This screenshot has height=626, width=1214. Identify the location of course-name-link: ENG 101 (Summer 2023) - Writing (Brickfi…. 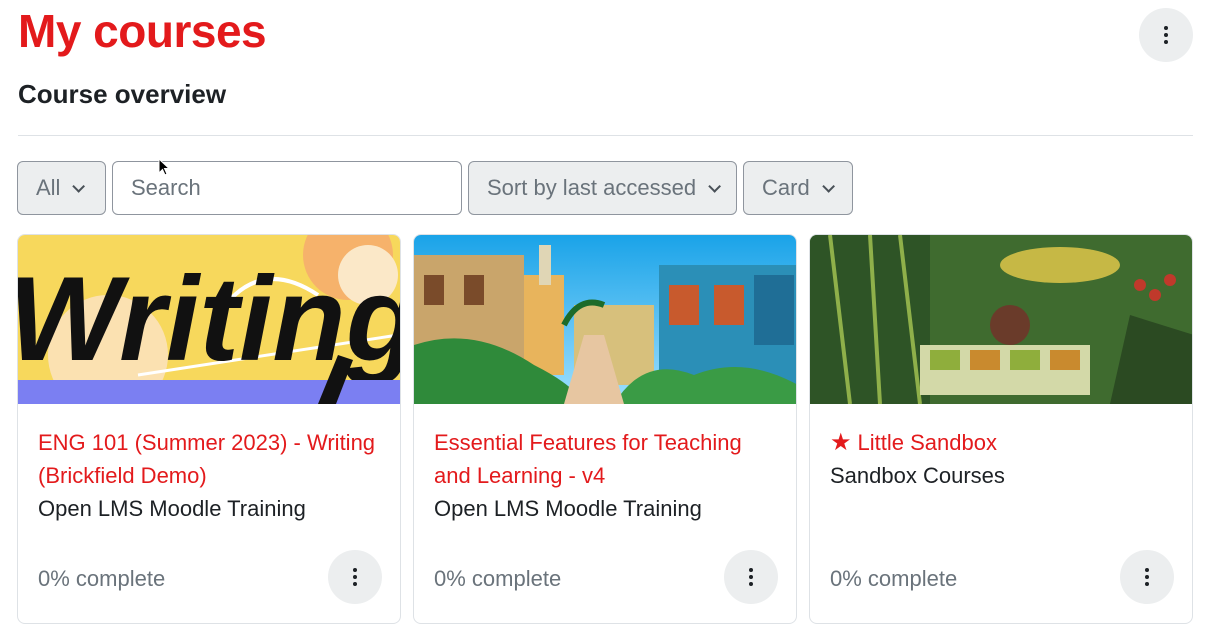
(209, 459).